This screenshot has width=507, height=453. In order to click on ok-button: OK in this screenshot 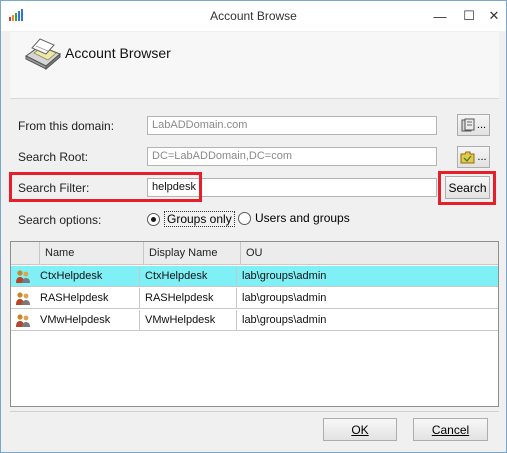, I will do `click(360, 429)`.